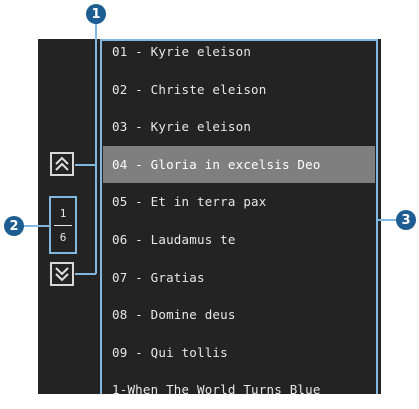  What do you see at coordinates (239, 90) in the screenshot?
I see `track-item-02: 02 - Christe eleison` at bounding box center [239, 90].